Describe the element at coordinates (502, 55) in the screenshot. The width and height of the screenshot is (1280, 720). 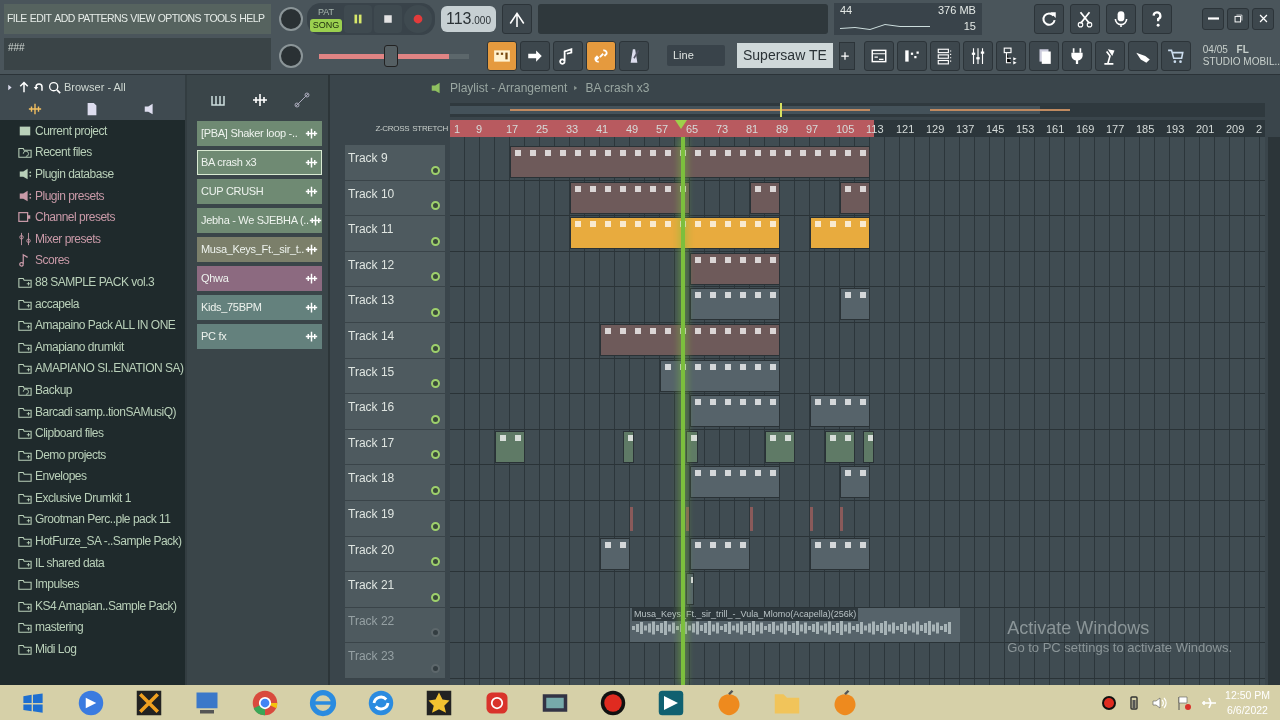
I see `keyboard-button` at that location.